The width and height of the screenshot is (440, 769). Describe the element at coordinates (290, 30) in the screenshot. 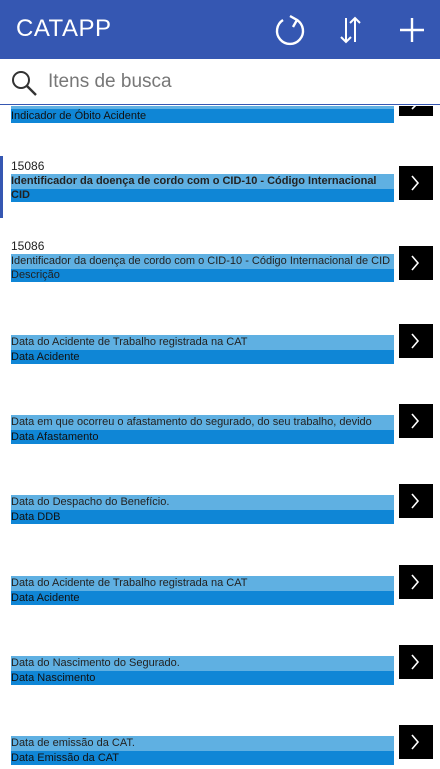

I see `refresh-icon` at that location.